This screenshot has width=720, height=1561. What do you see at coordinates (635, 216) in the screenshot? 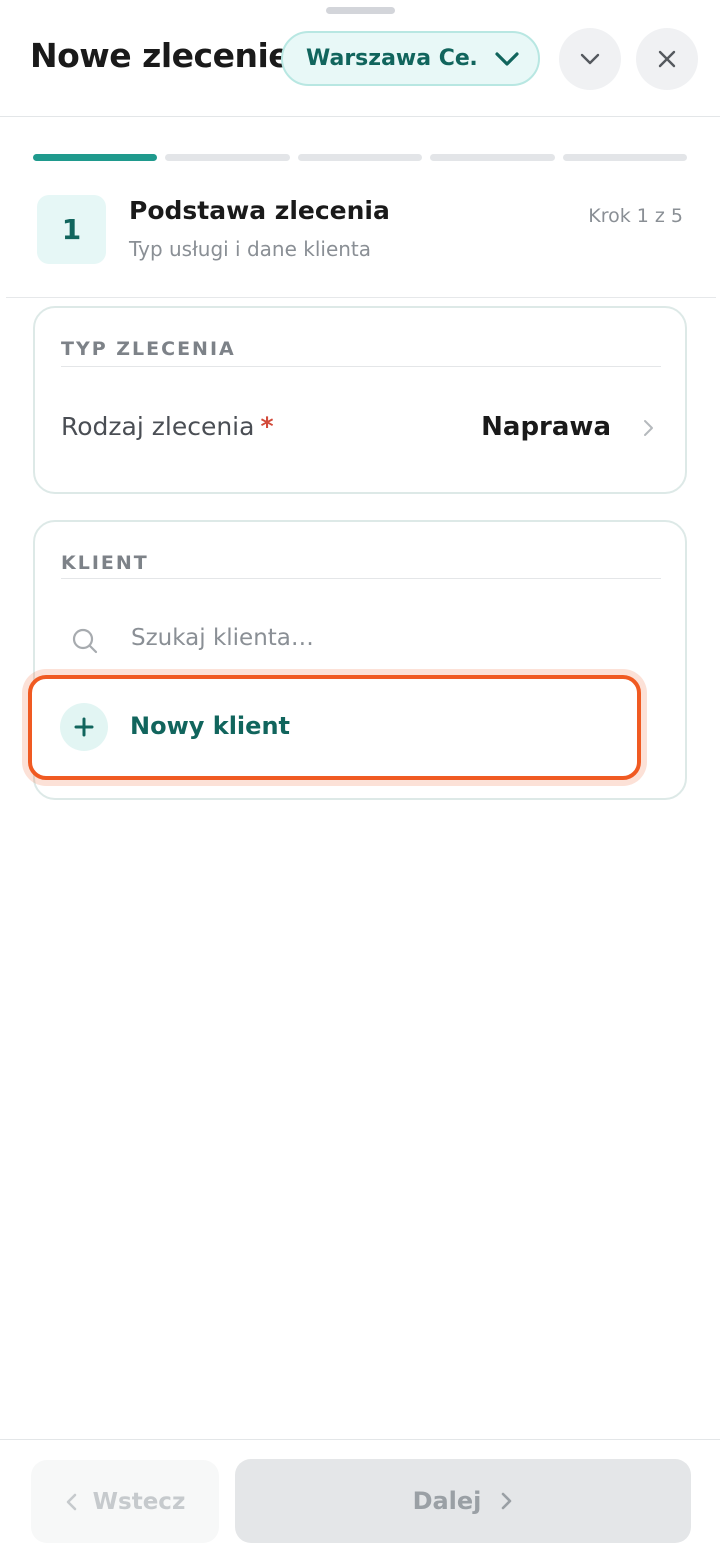
I see `step-counter: Krok 1 z 5` at bounding box center [635, 216].